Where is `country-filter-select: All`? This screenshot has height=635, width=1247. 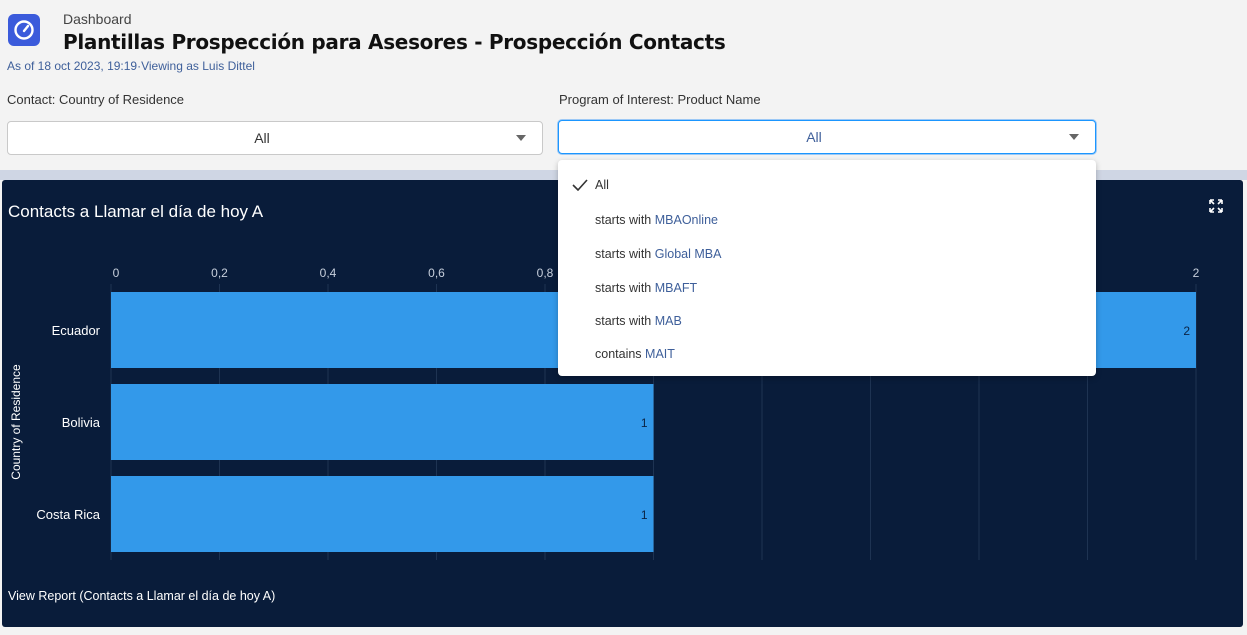 country-filter-select: All is located at coordinates (275, 138).